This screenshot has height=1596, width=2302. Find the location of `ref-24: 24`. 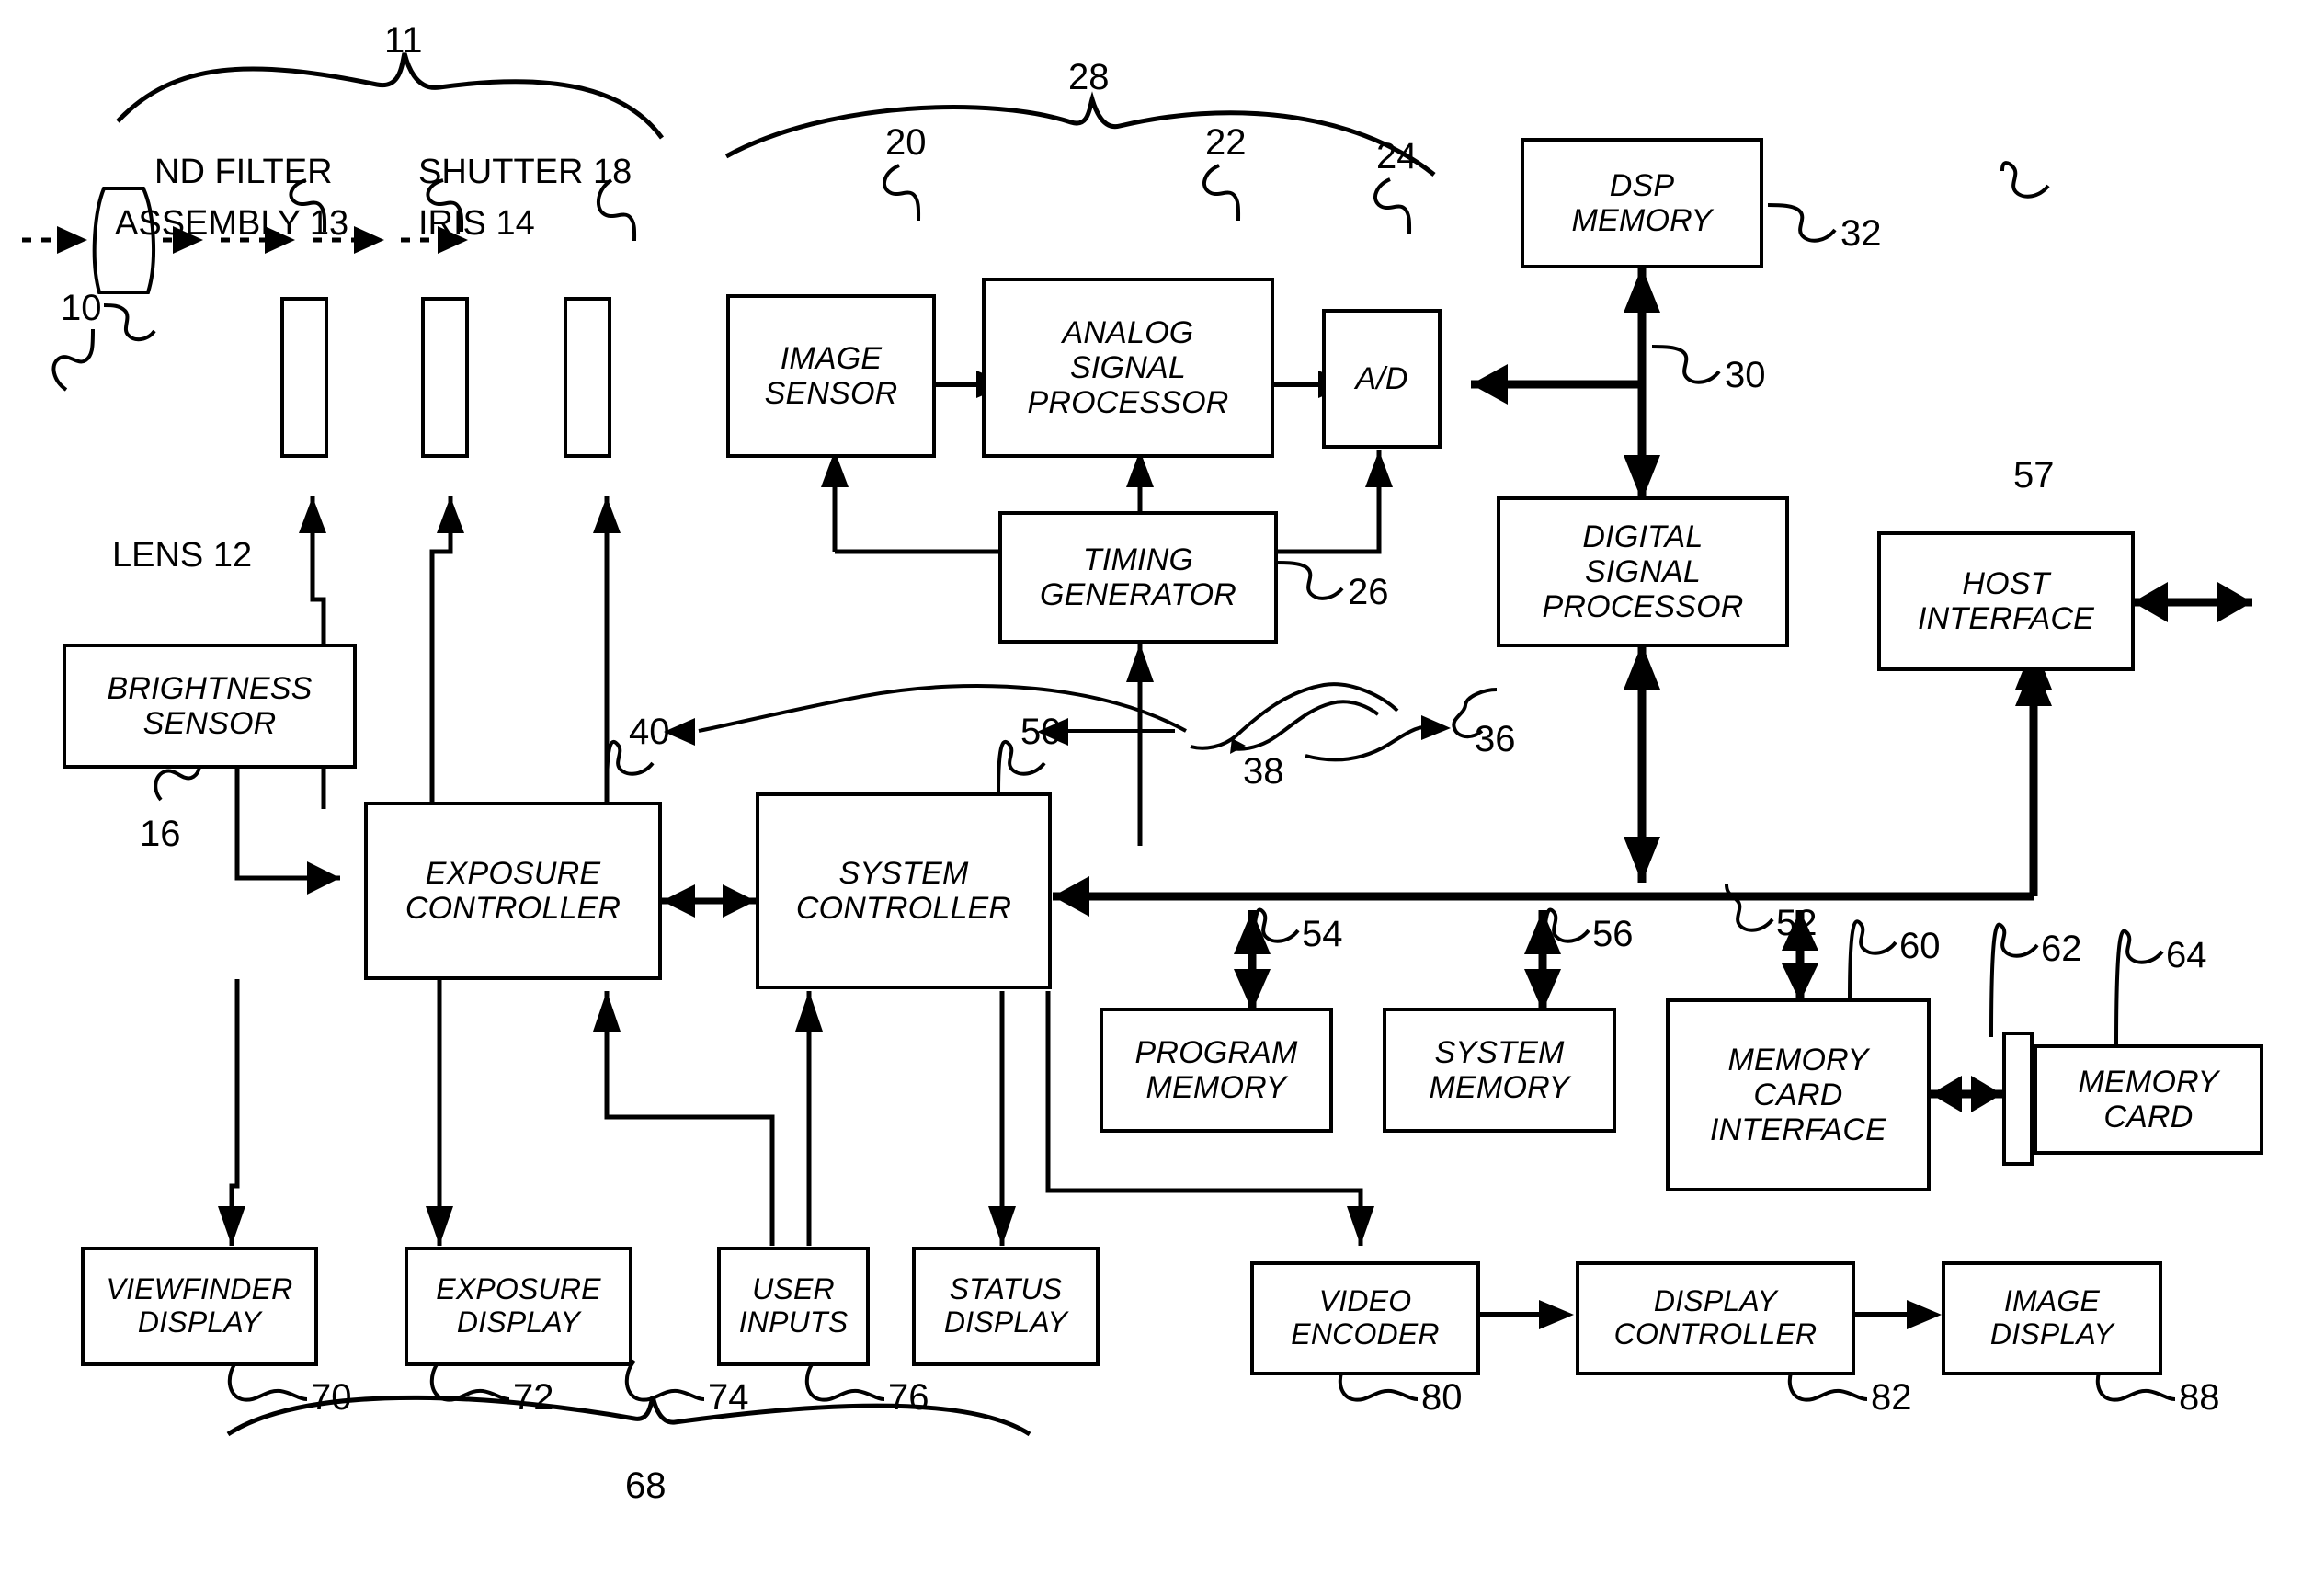

ref-24: 24 is located at coordinates (1397, 156).